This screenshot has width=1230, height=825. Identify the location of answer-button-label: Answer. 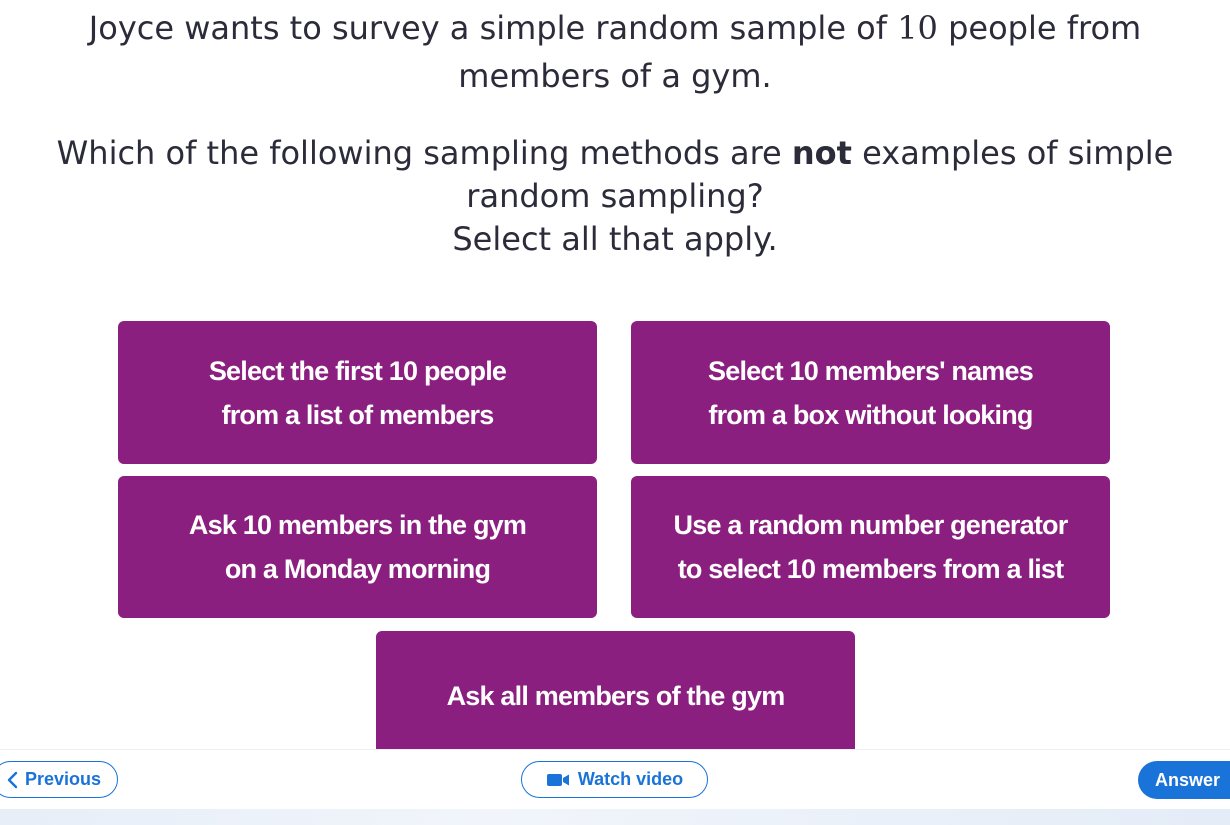
(1188, 779).